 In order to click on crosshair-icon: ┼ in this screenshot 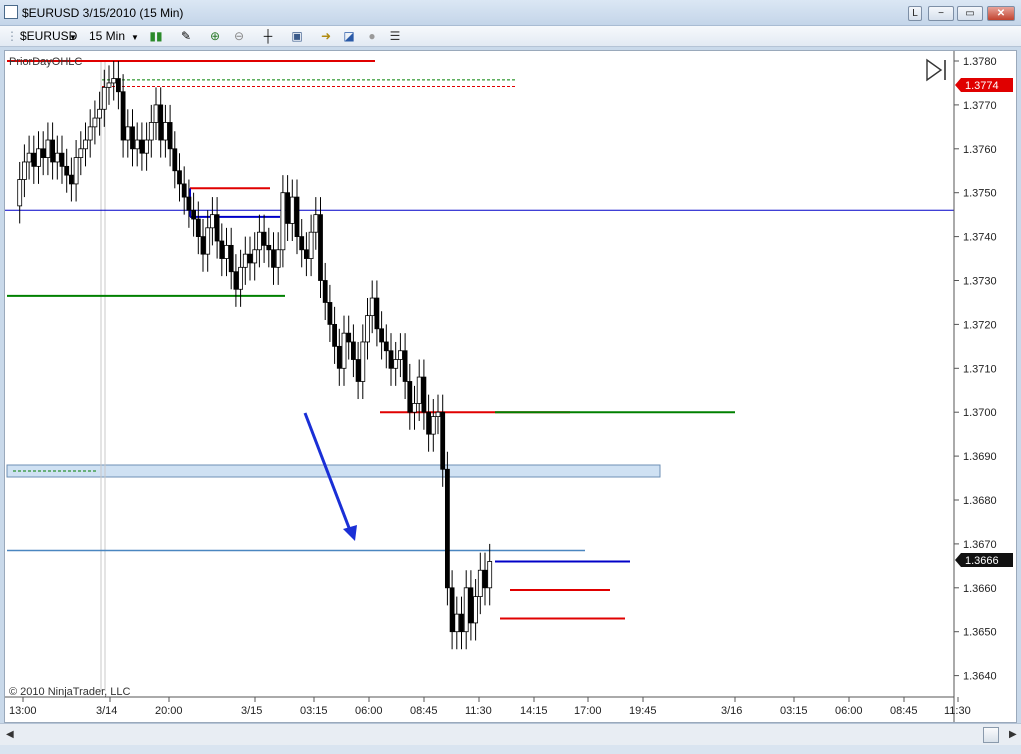, I will do `click(268, 36)`.